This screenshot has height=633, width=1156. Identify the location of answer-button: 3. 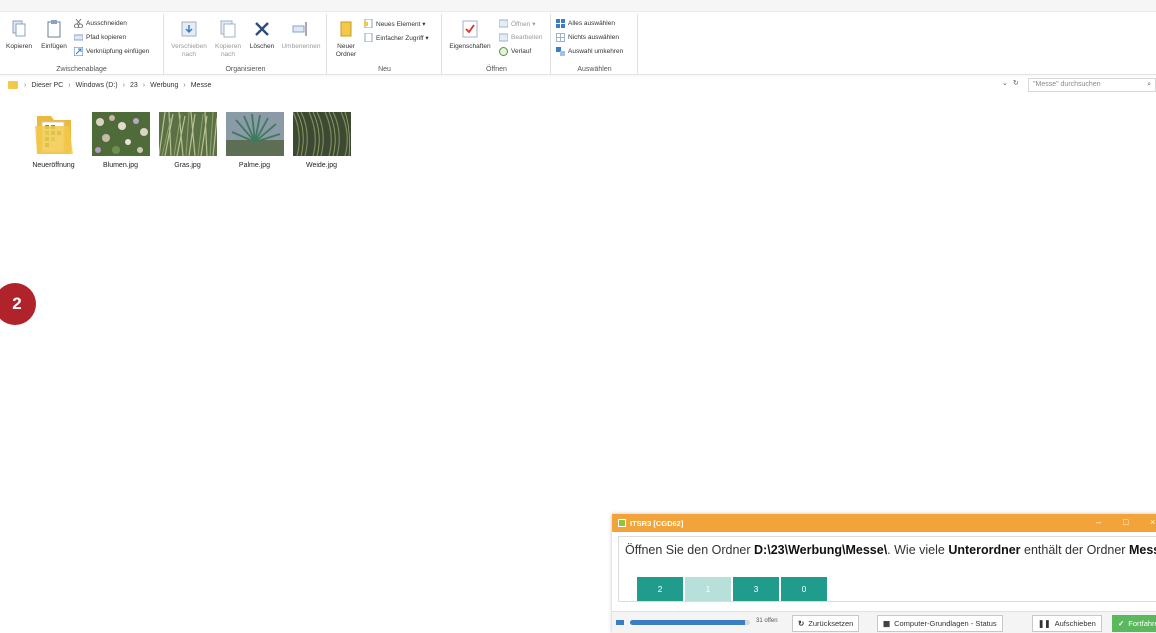
(756, 589).